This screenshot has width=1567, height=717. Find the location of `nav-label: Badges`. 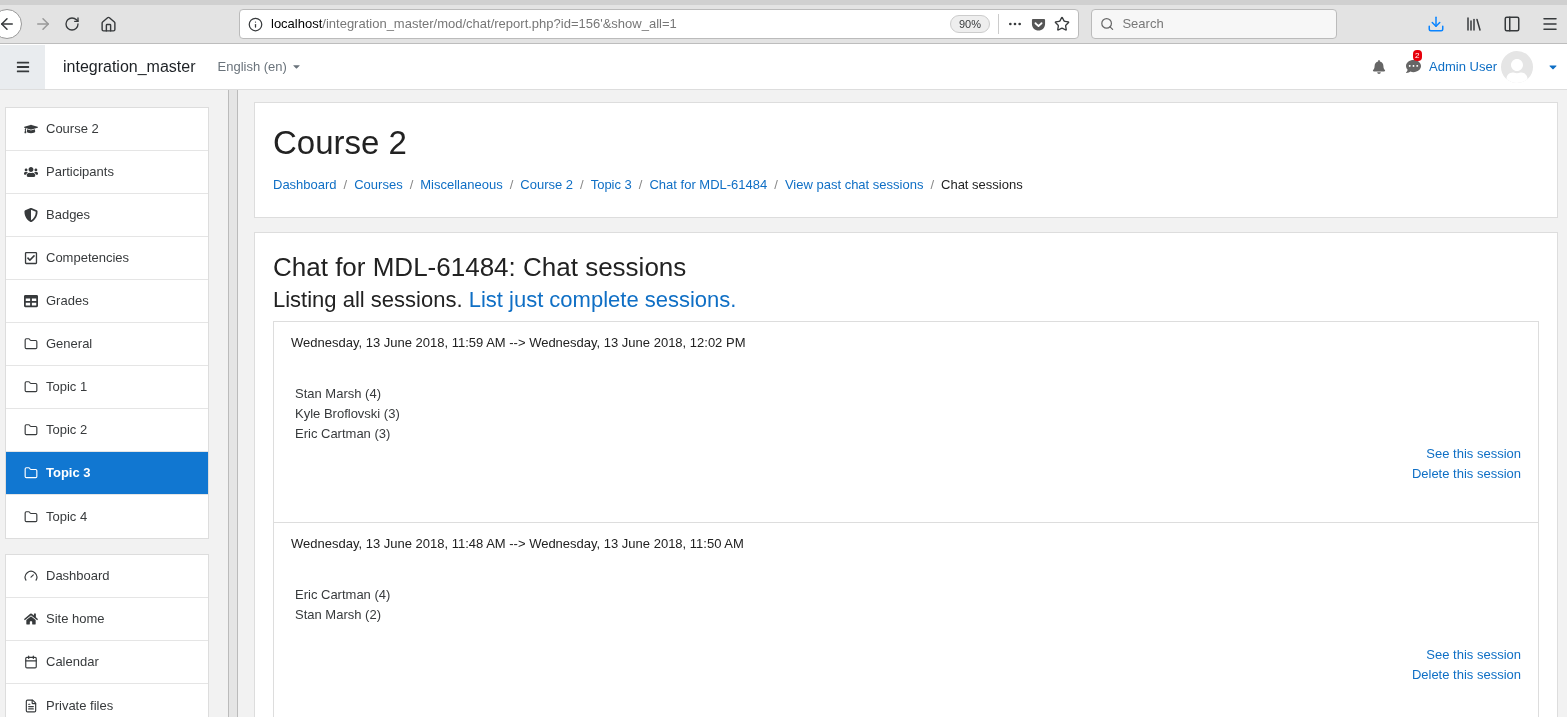

nav-label: Badges is located at coordinates (68, 215).